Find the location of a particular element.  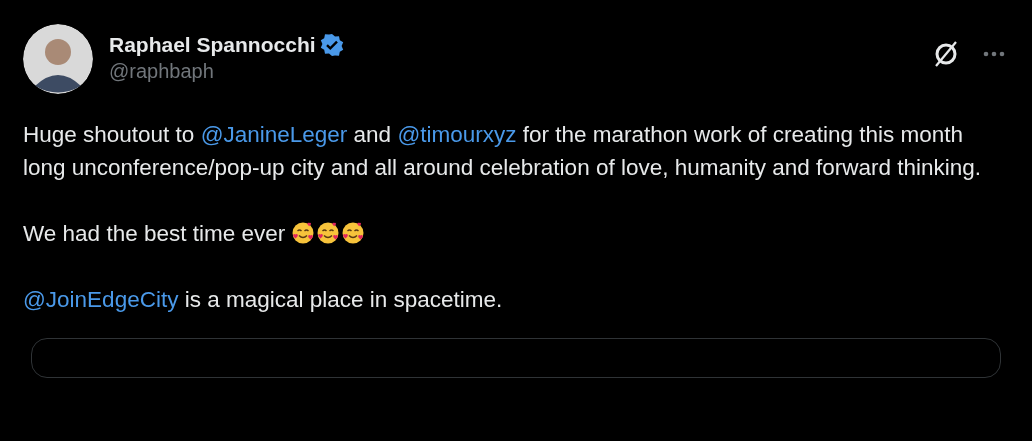

more-icon is located at coordinates (994, 54).